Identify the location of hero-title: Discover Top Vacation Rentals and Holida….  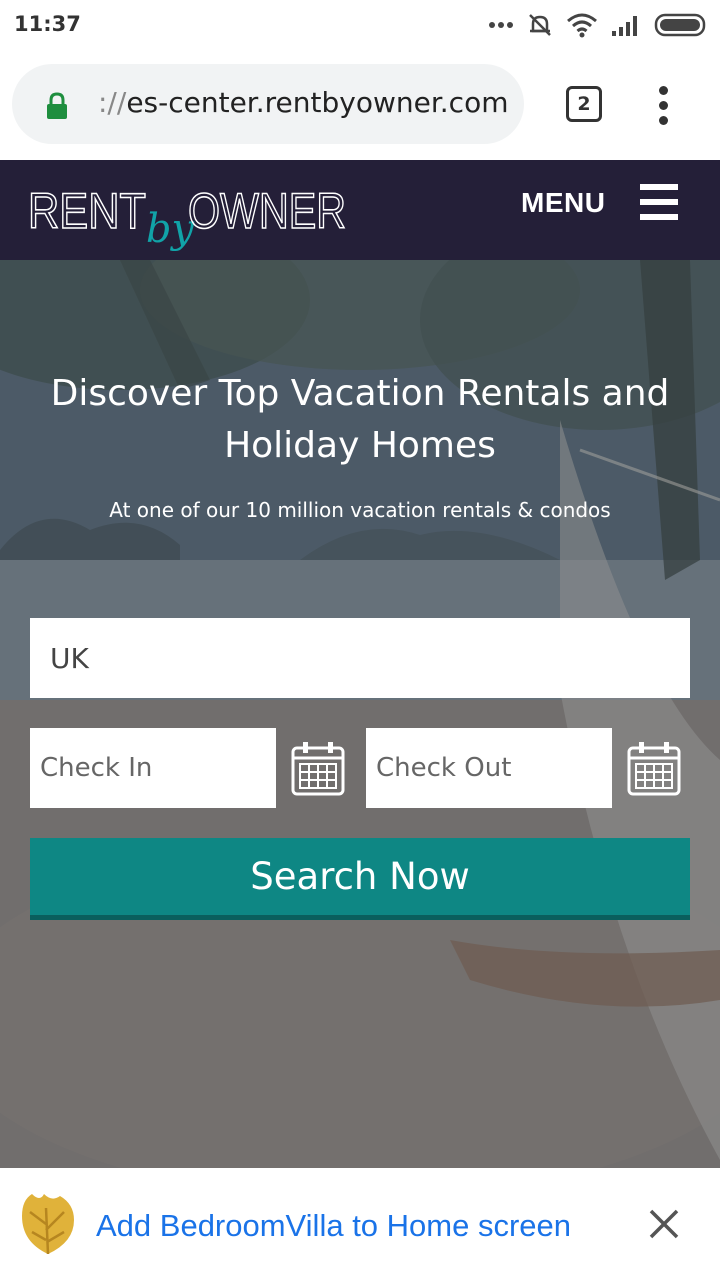
(360, 419).